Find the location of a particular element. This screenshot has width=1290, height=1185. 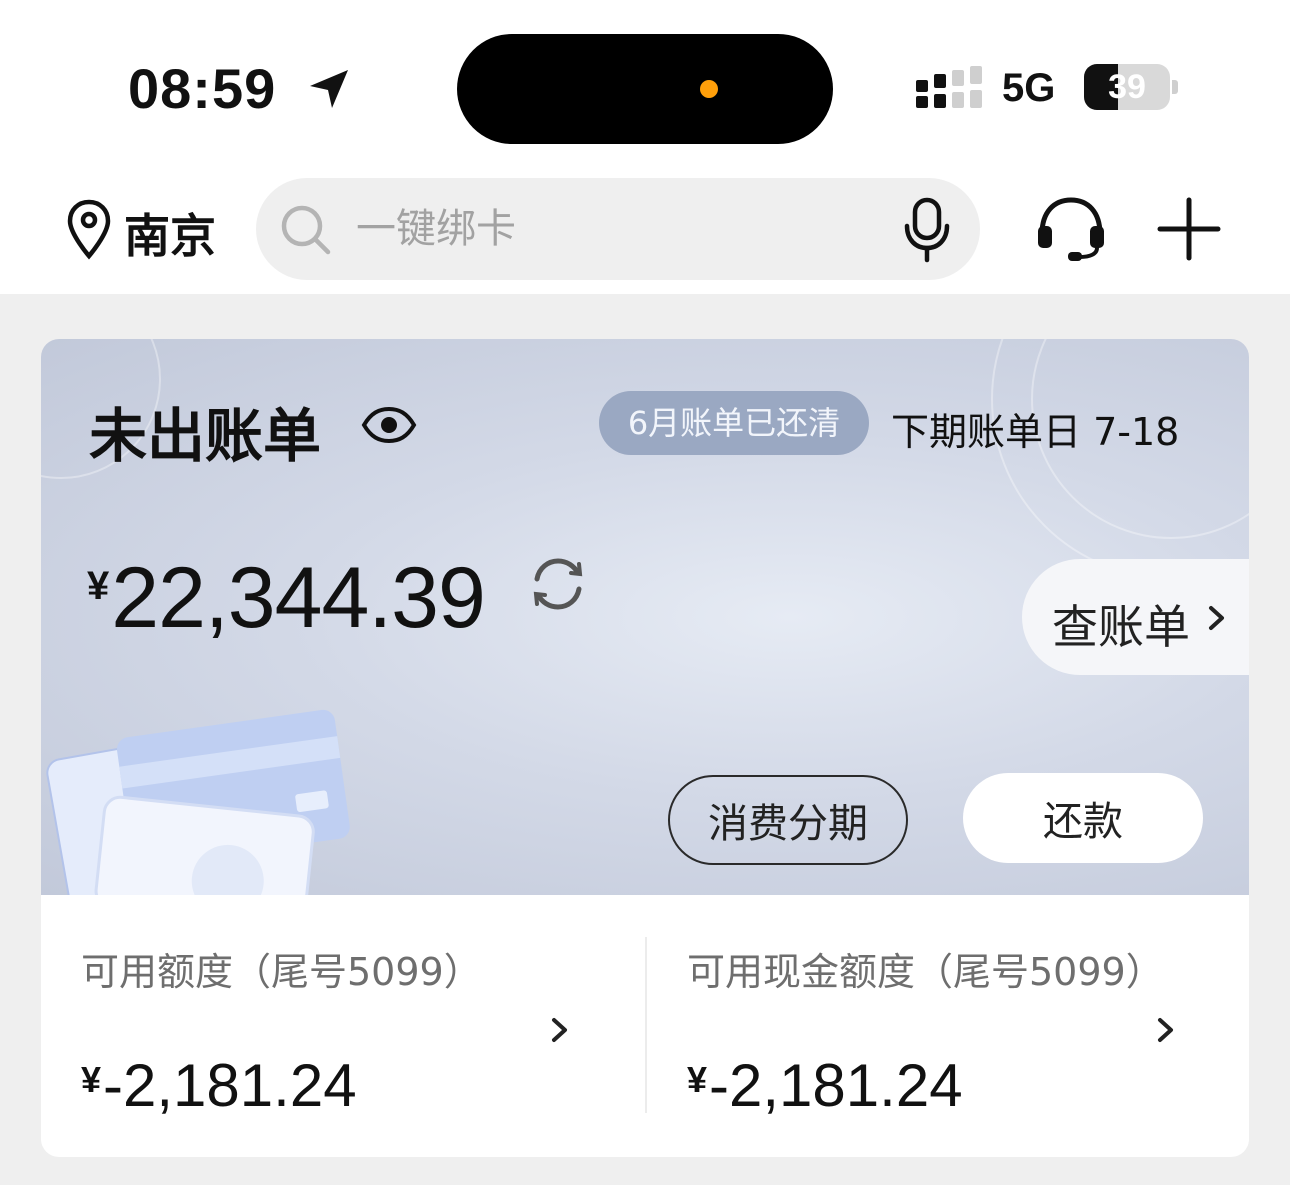

location-arrow-icon is located at coordinates (329, 89).